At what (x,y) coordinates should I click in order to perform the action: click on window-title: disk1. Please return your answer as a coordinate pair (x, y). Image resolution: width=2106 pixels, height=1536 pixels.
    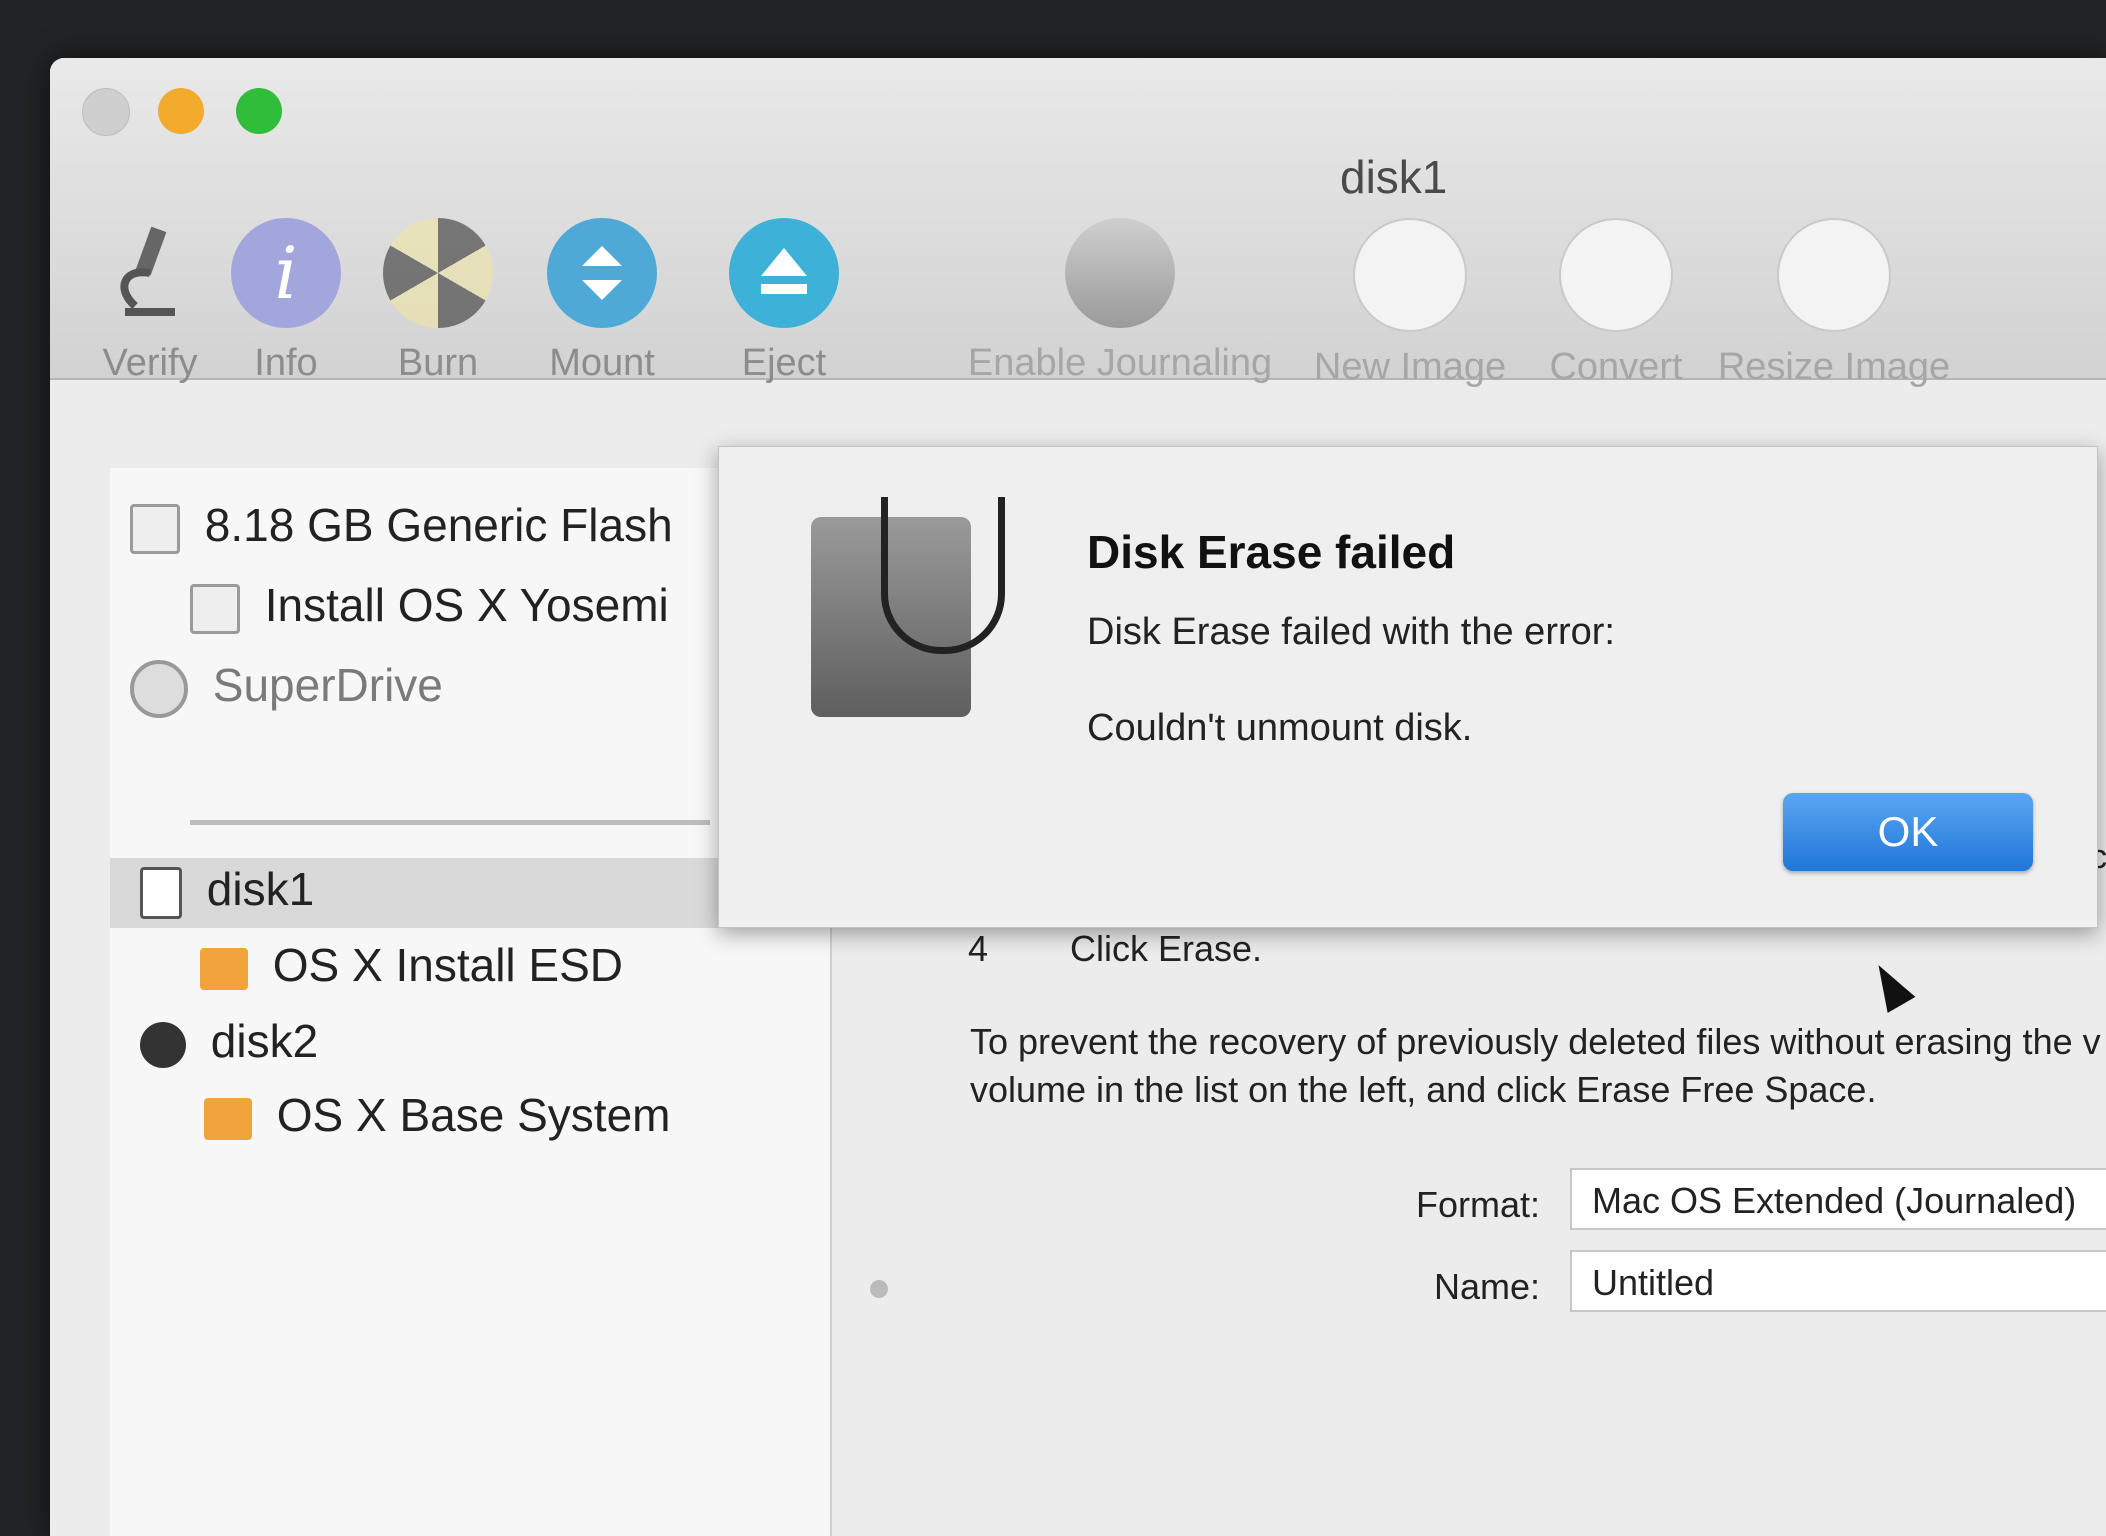
    Looking at the image, I should click on (1394, 177).